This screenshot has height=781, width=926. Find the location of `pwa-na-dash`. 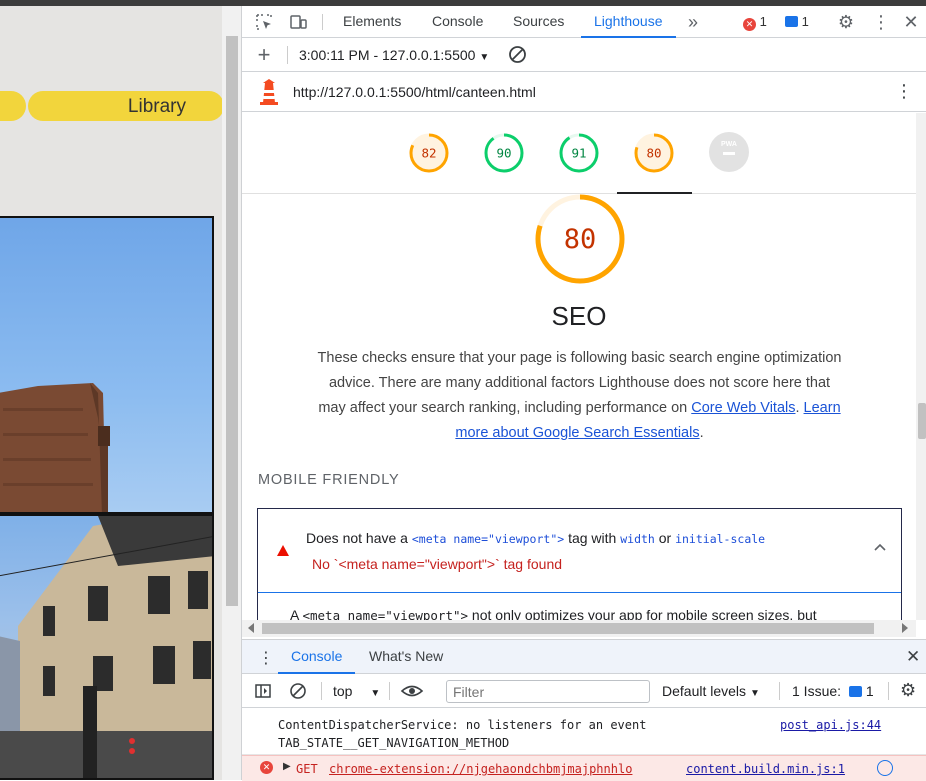

pwa-na-dash is located at coordinates (729, 153).